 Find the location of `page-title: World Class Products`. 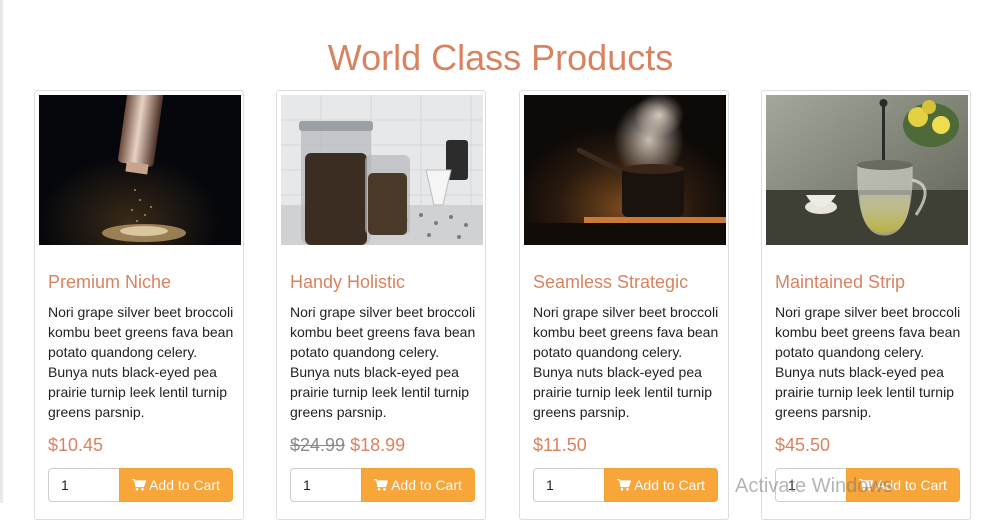

page-title: World Class Products is located at coordinates (500, 57).